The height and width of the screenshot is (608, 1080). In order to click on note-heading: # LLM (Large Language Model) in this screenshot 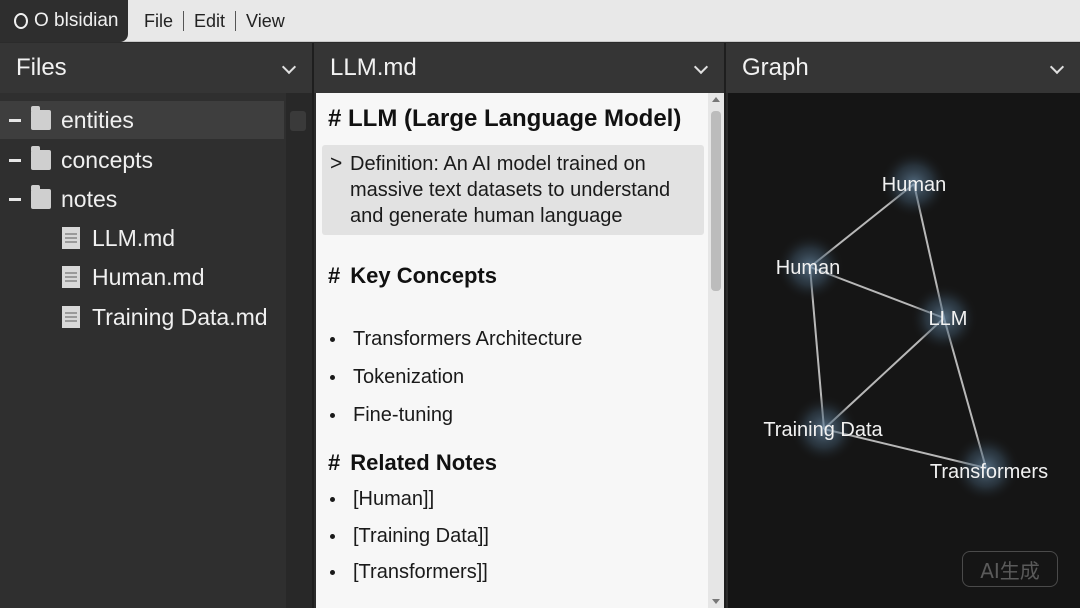, I will do `click(505, 118)`.